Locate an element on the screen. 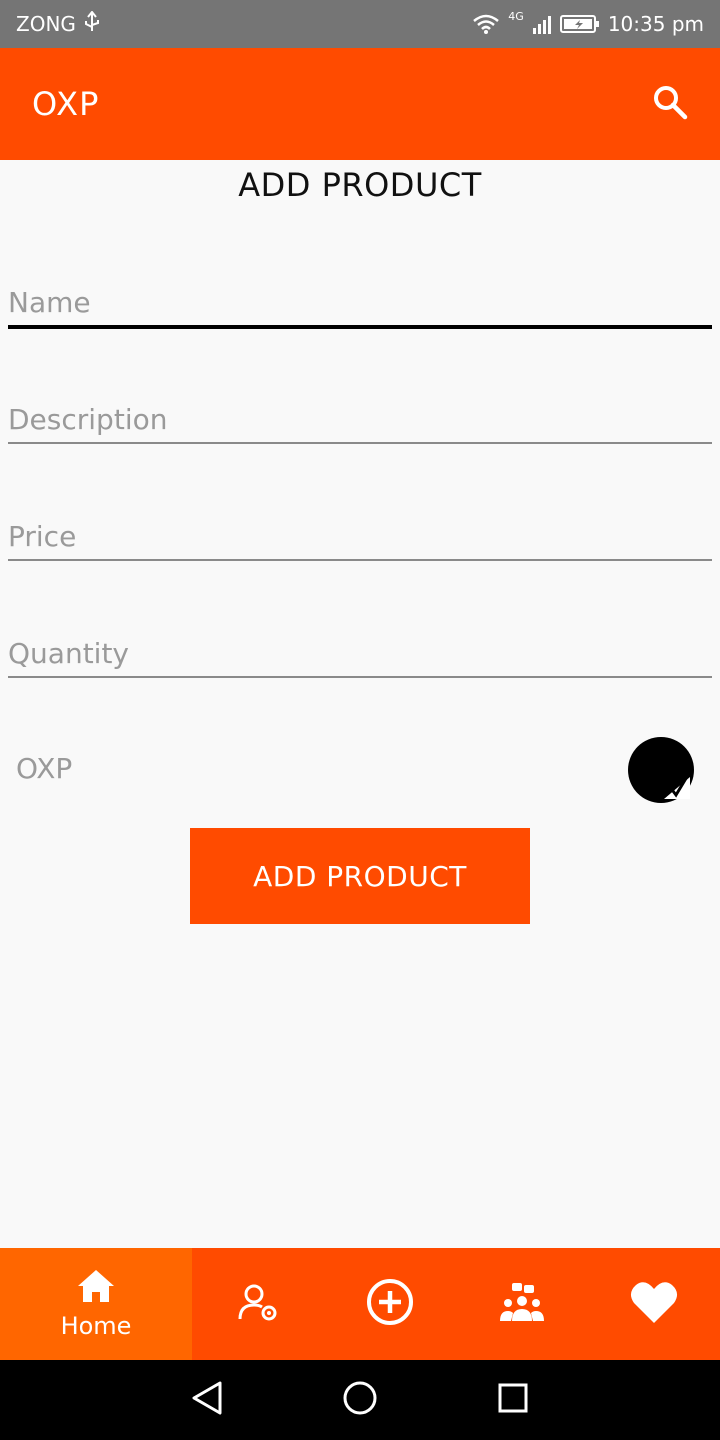 This screenshot has height=1440, width=720. nav-home: Home is located at coordinates (96, 1304).